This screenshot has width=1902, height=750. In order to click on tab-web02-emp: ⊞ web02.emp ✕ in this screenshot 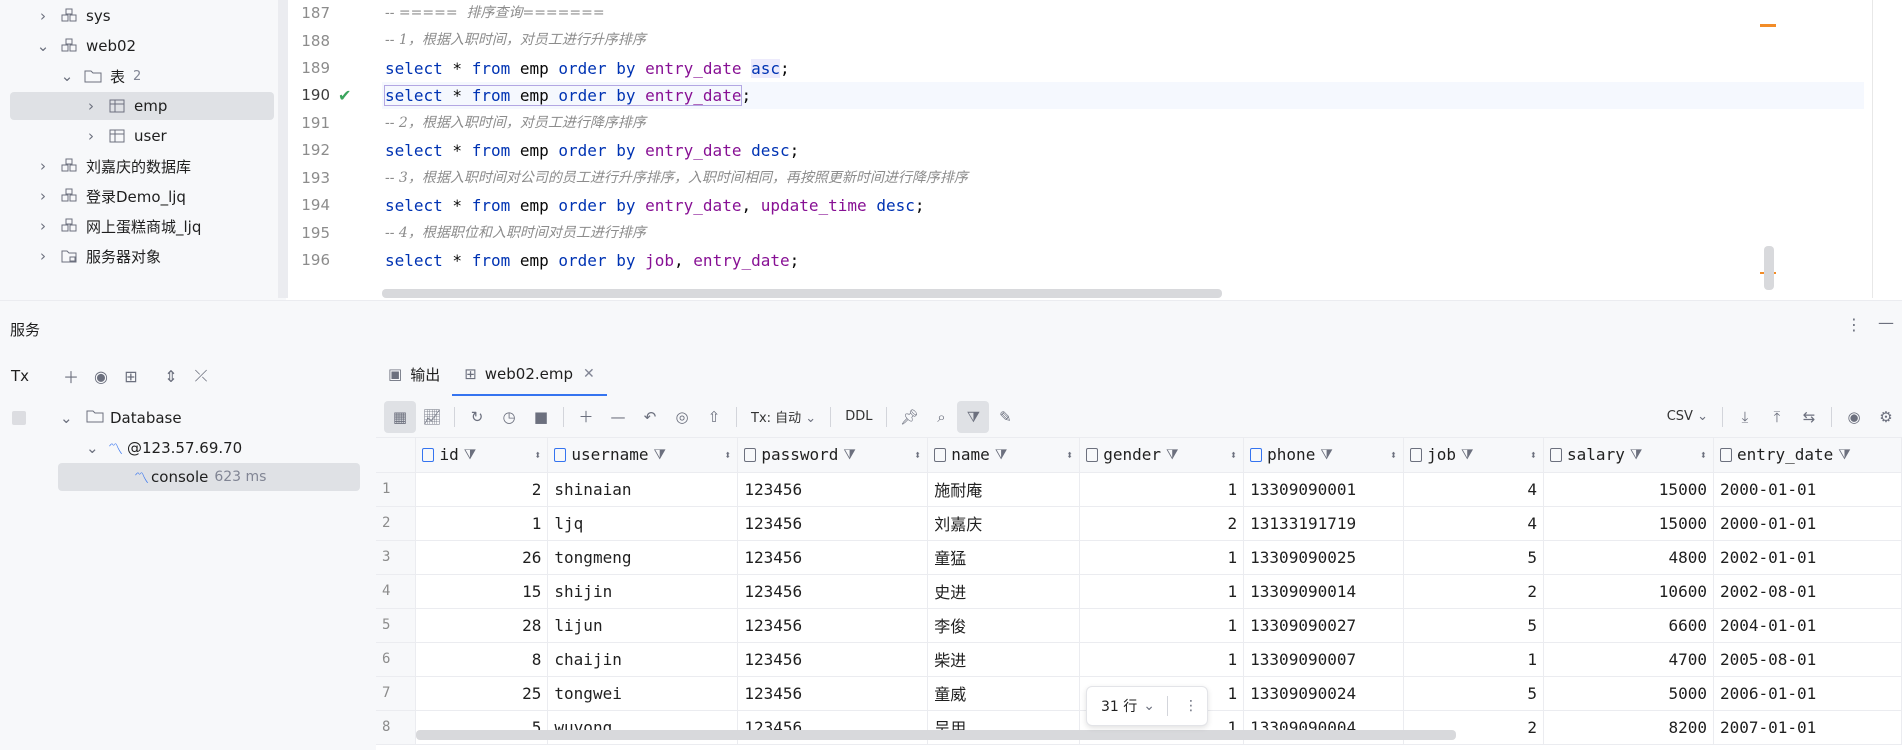, I will do `click(529, 374)`.